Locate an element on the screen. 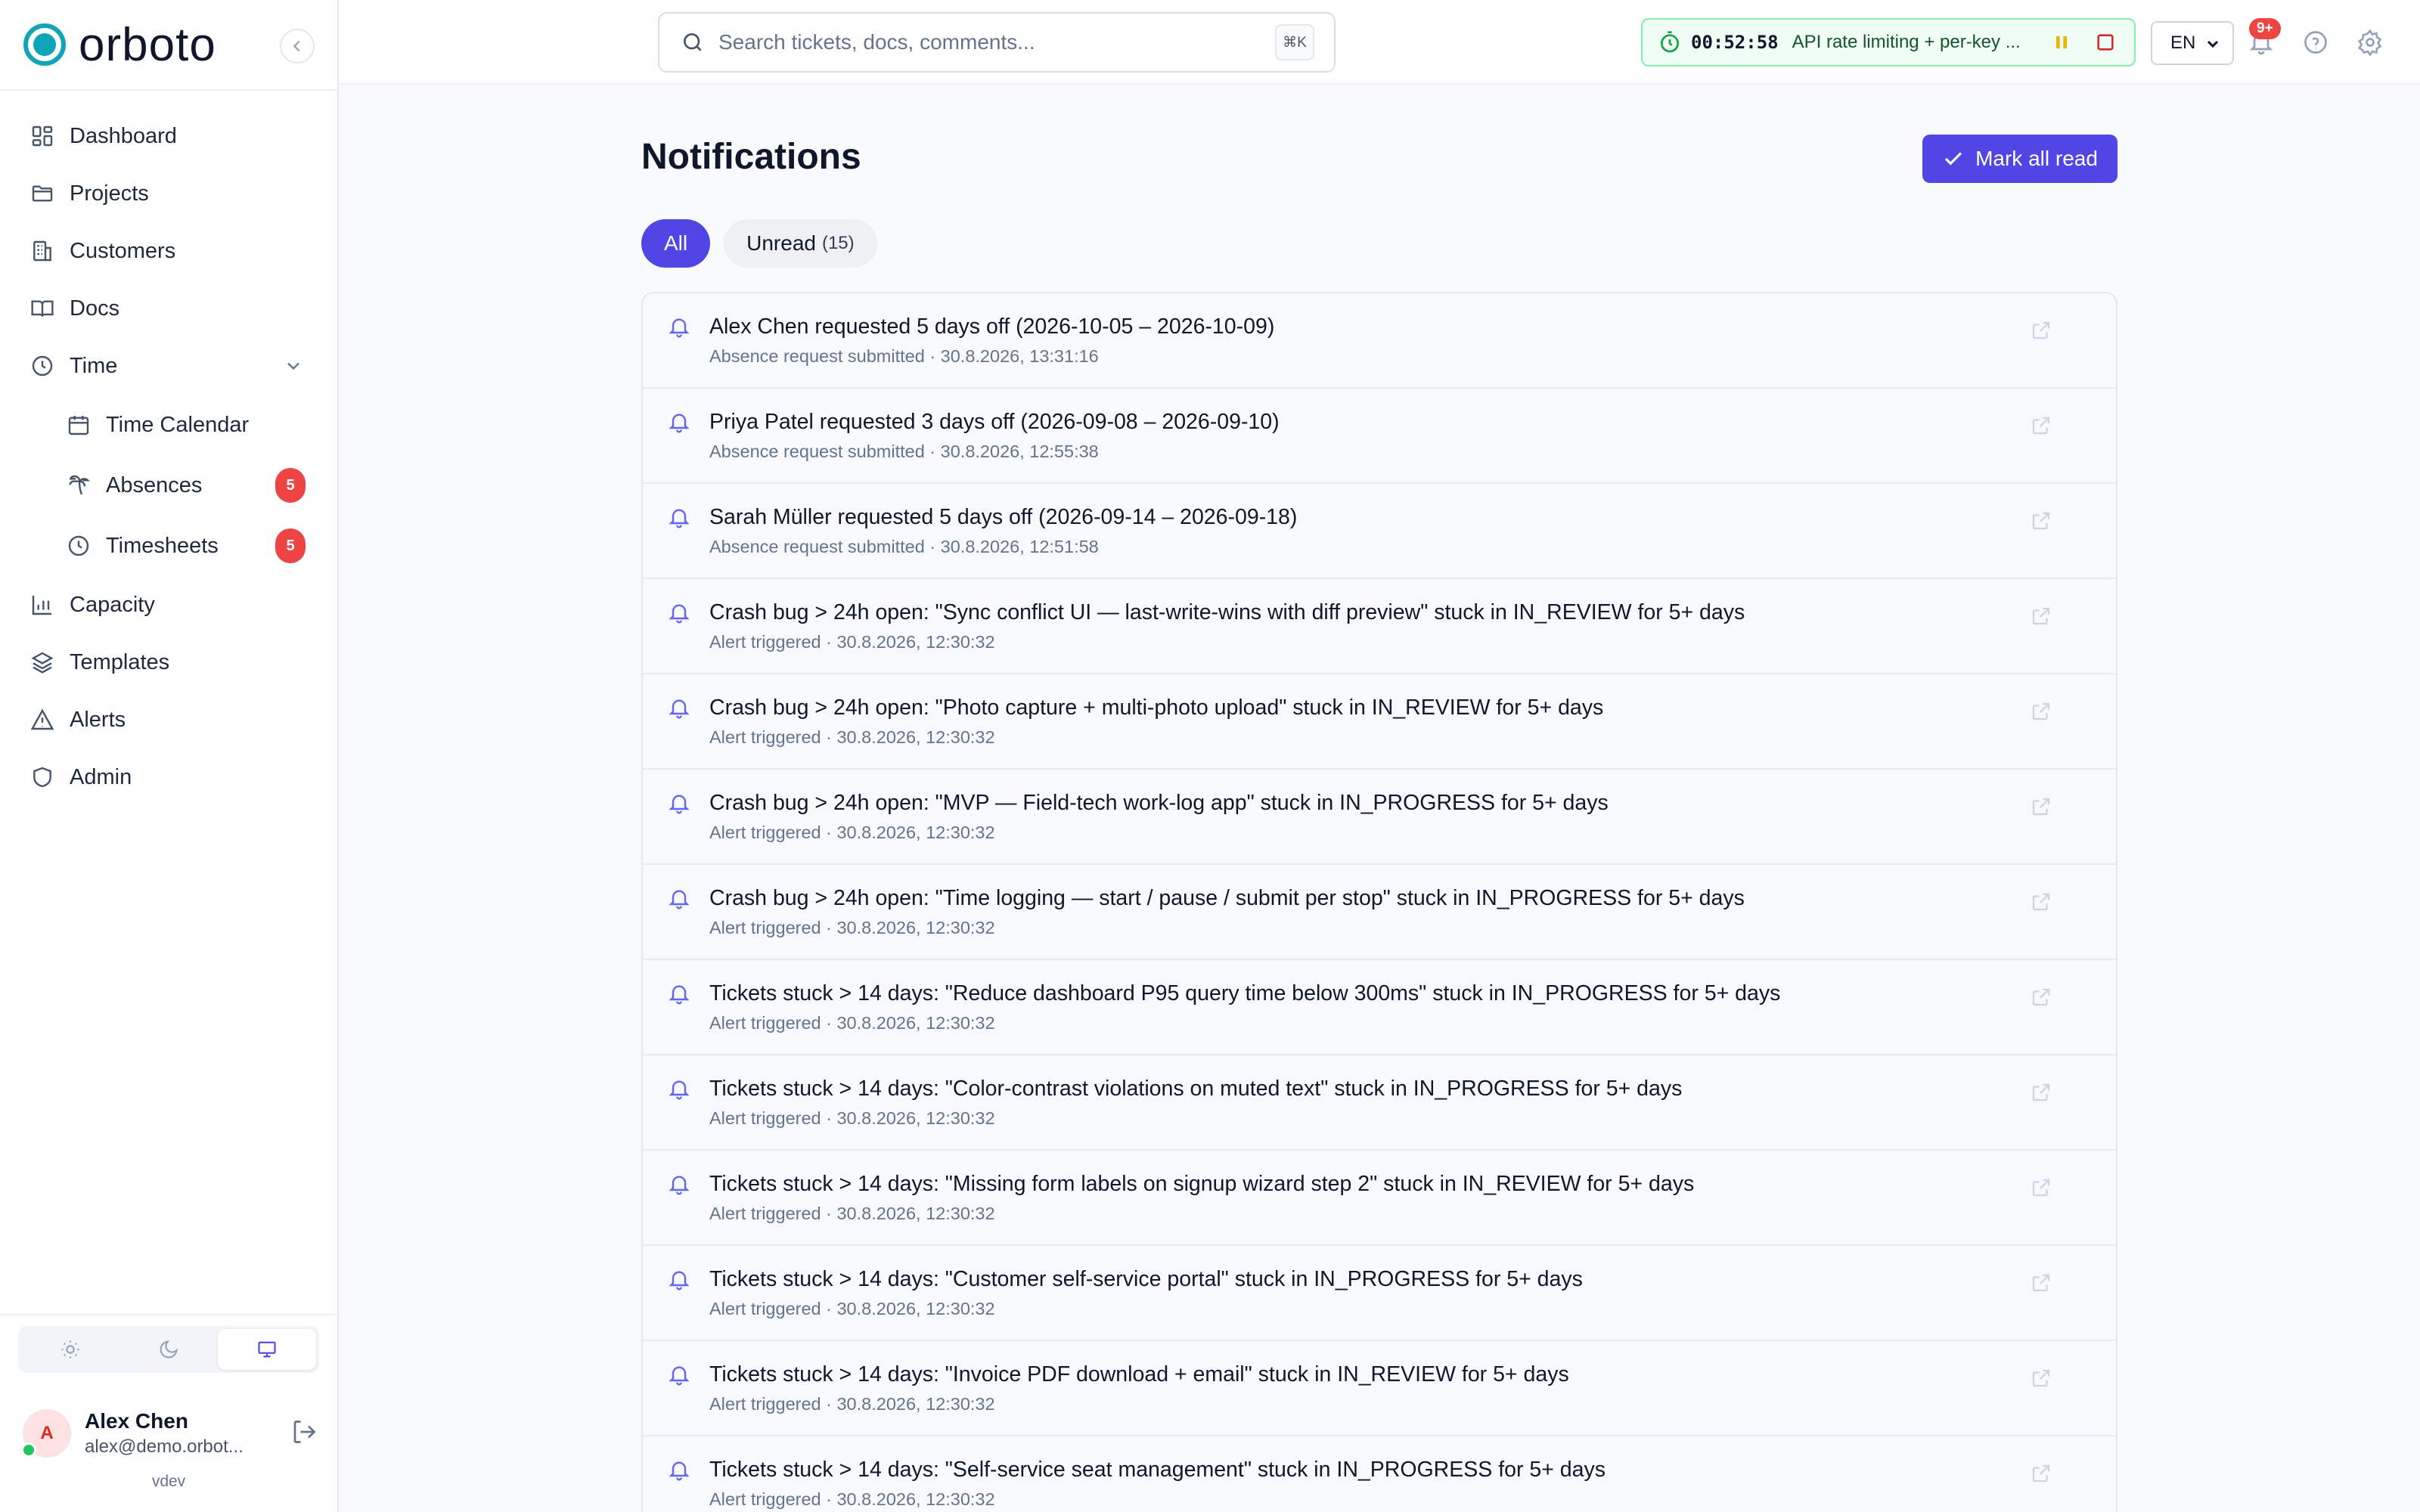  sidebar-item-time-calendar: Time Calendar is located at coordinates (168, 425).